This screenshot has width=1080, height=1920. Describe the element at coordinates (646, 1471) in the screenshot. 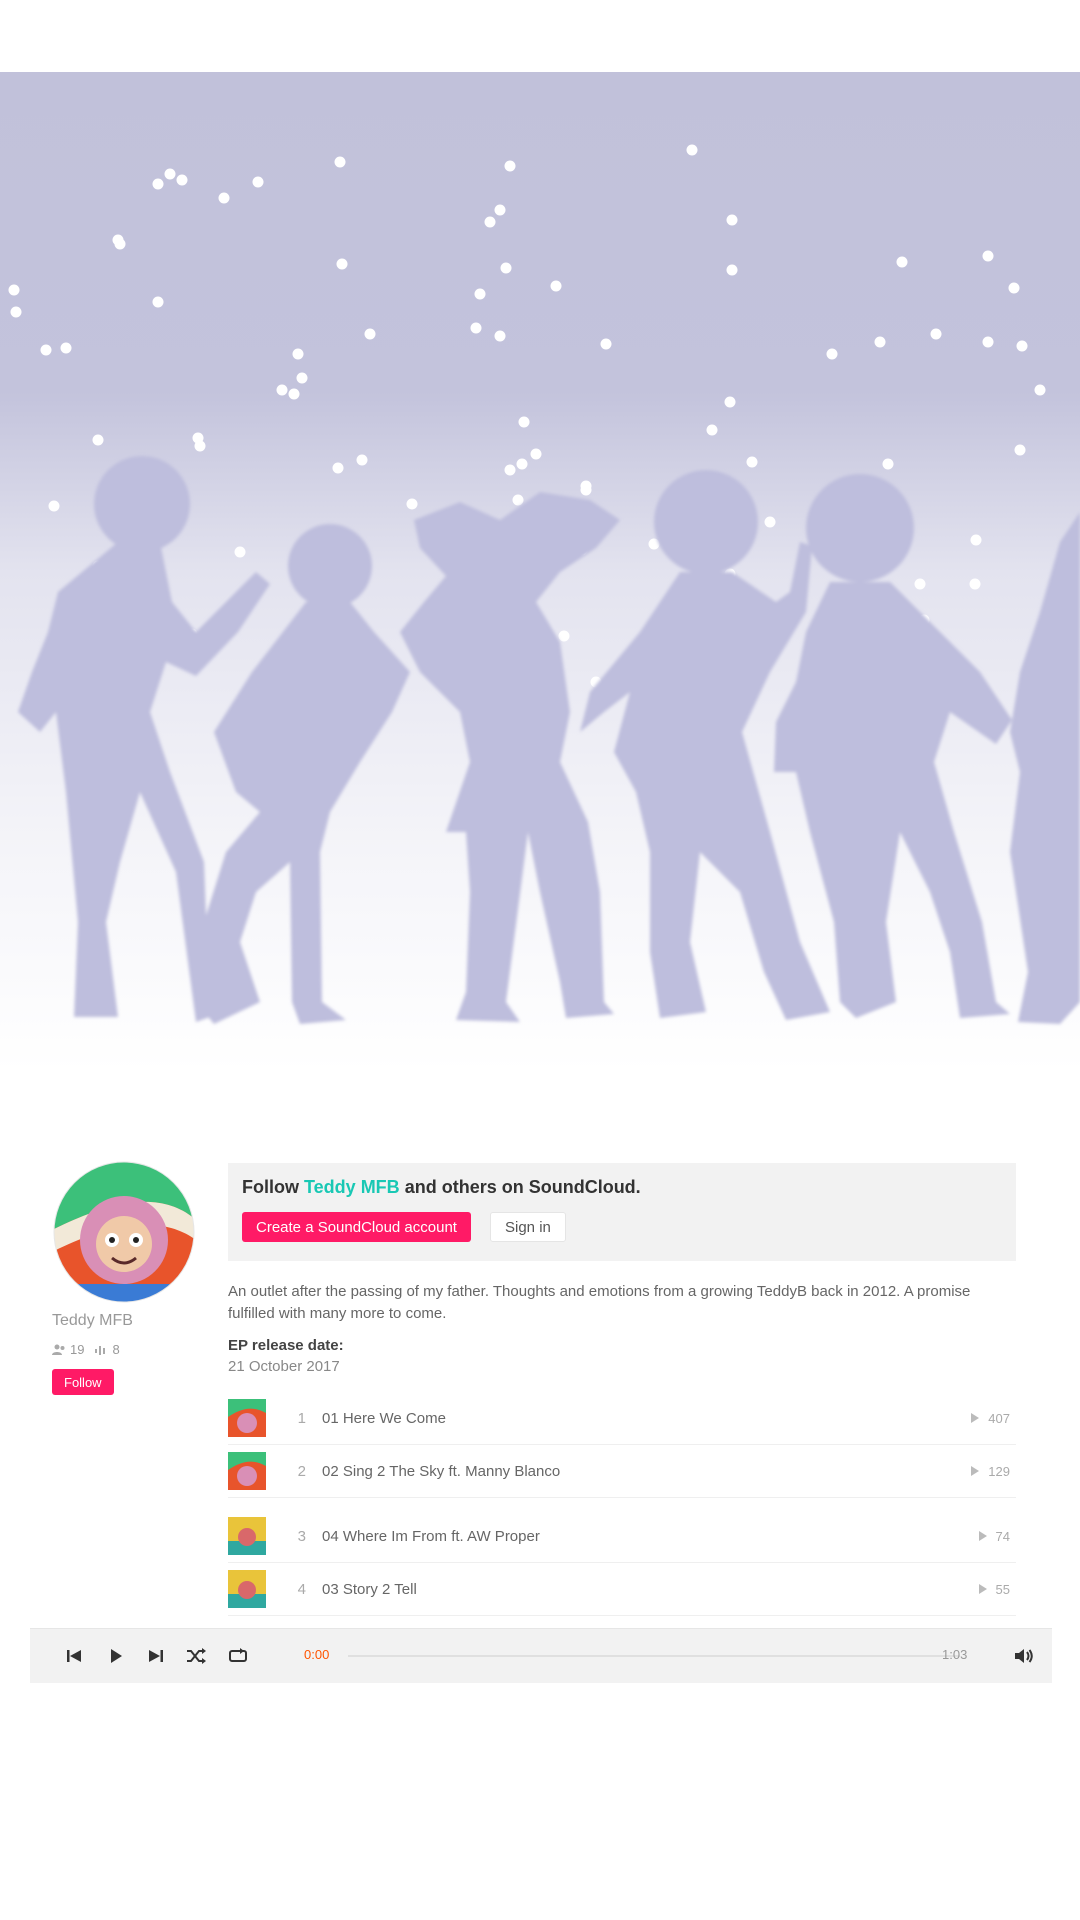

I see `track-title: 02 Sing 2 The Sky ft. Manny Blanco` at that location.